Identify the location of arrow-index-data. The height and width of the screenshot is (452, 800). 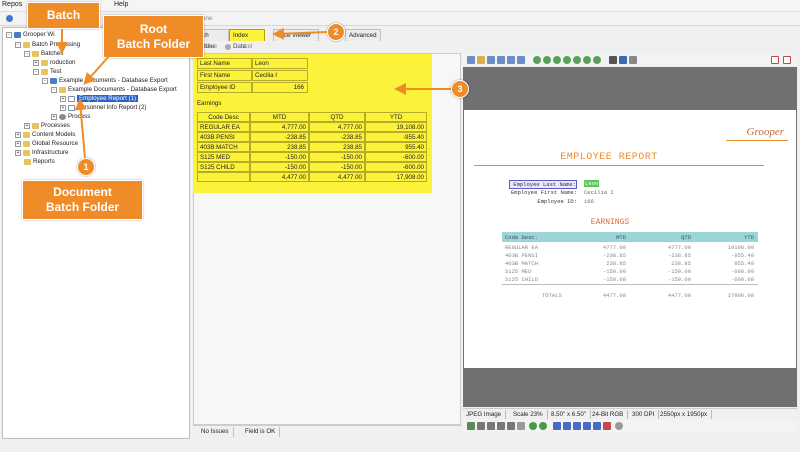
(300, 33).